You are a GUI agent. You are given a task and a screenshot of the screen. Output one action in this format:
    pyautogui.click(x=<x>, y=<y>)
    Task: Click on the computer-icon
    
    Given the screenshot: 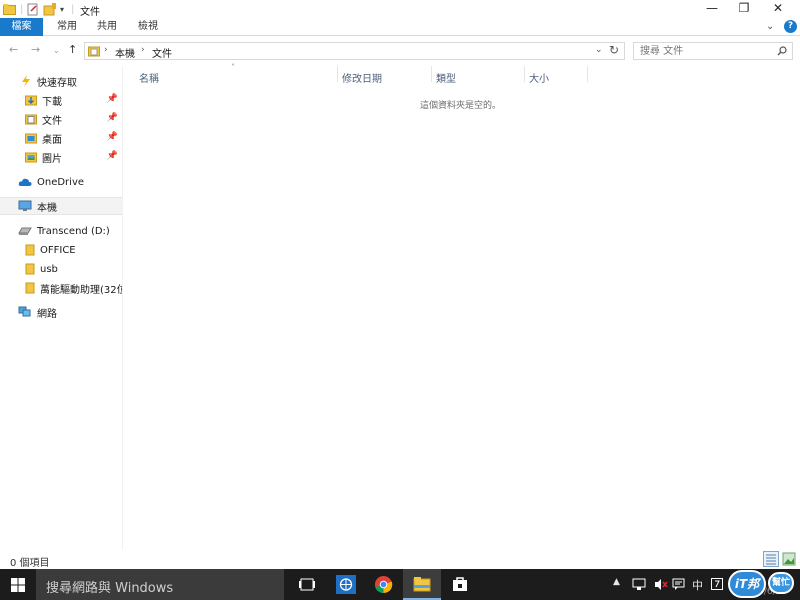 What is the action you would take?
    pyautogui.click(x=25, y=206)
    